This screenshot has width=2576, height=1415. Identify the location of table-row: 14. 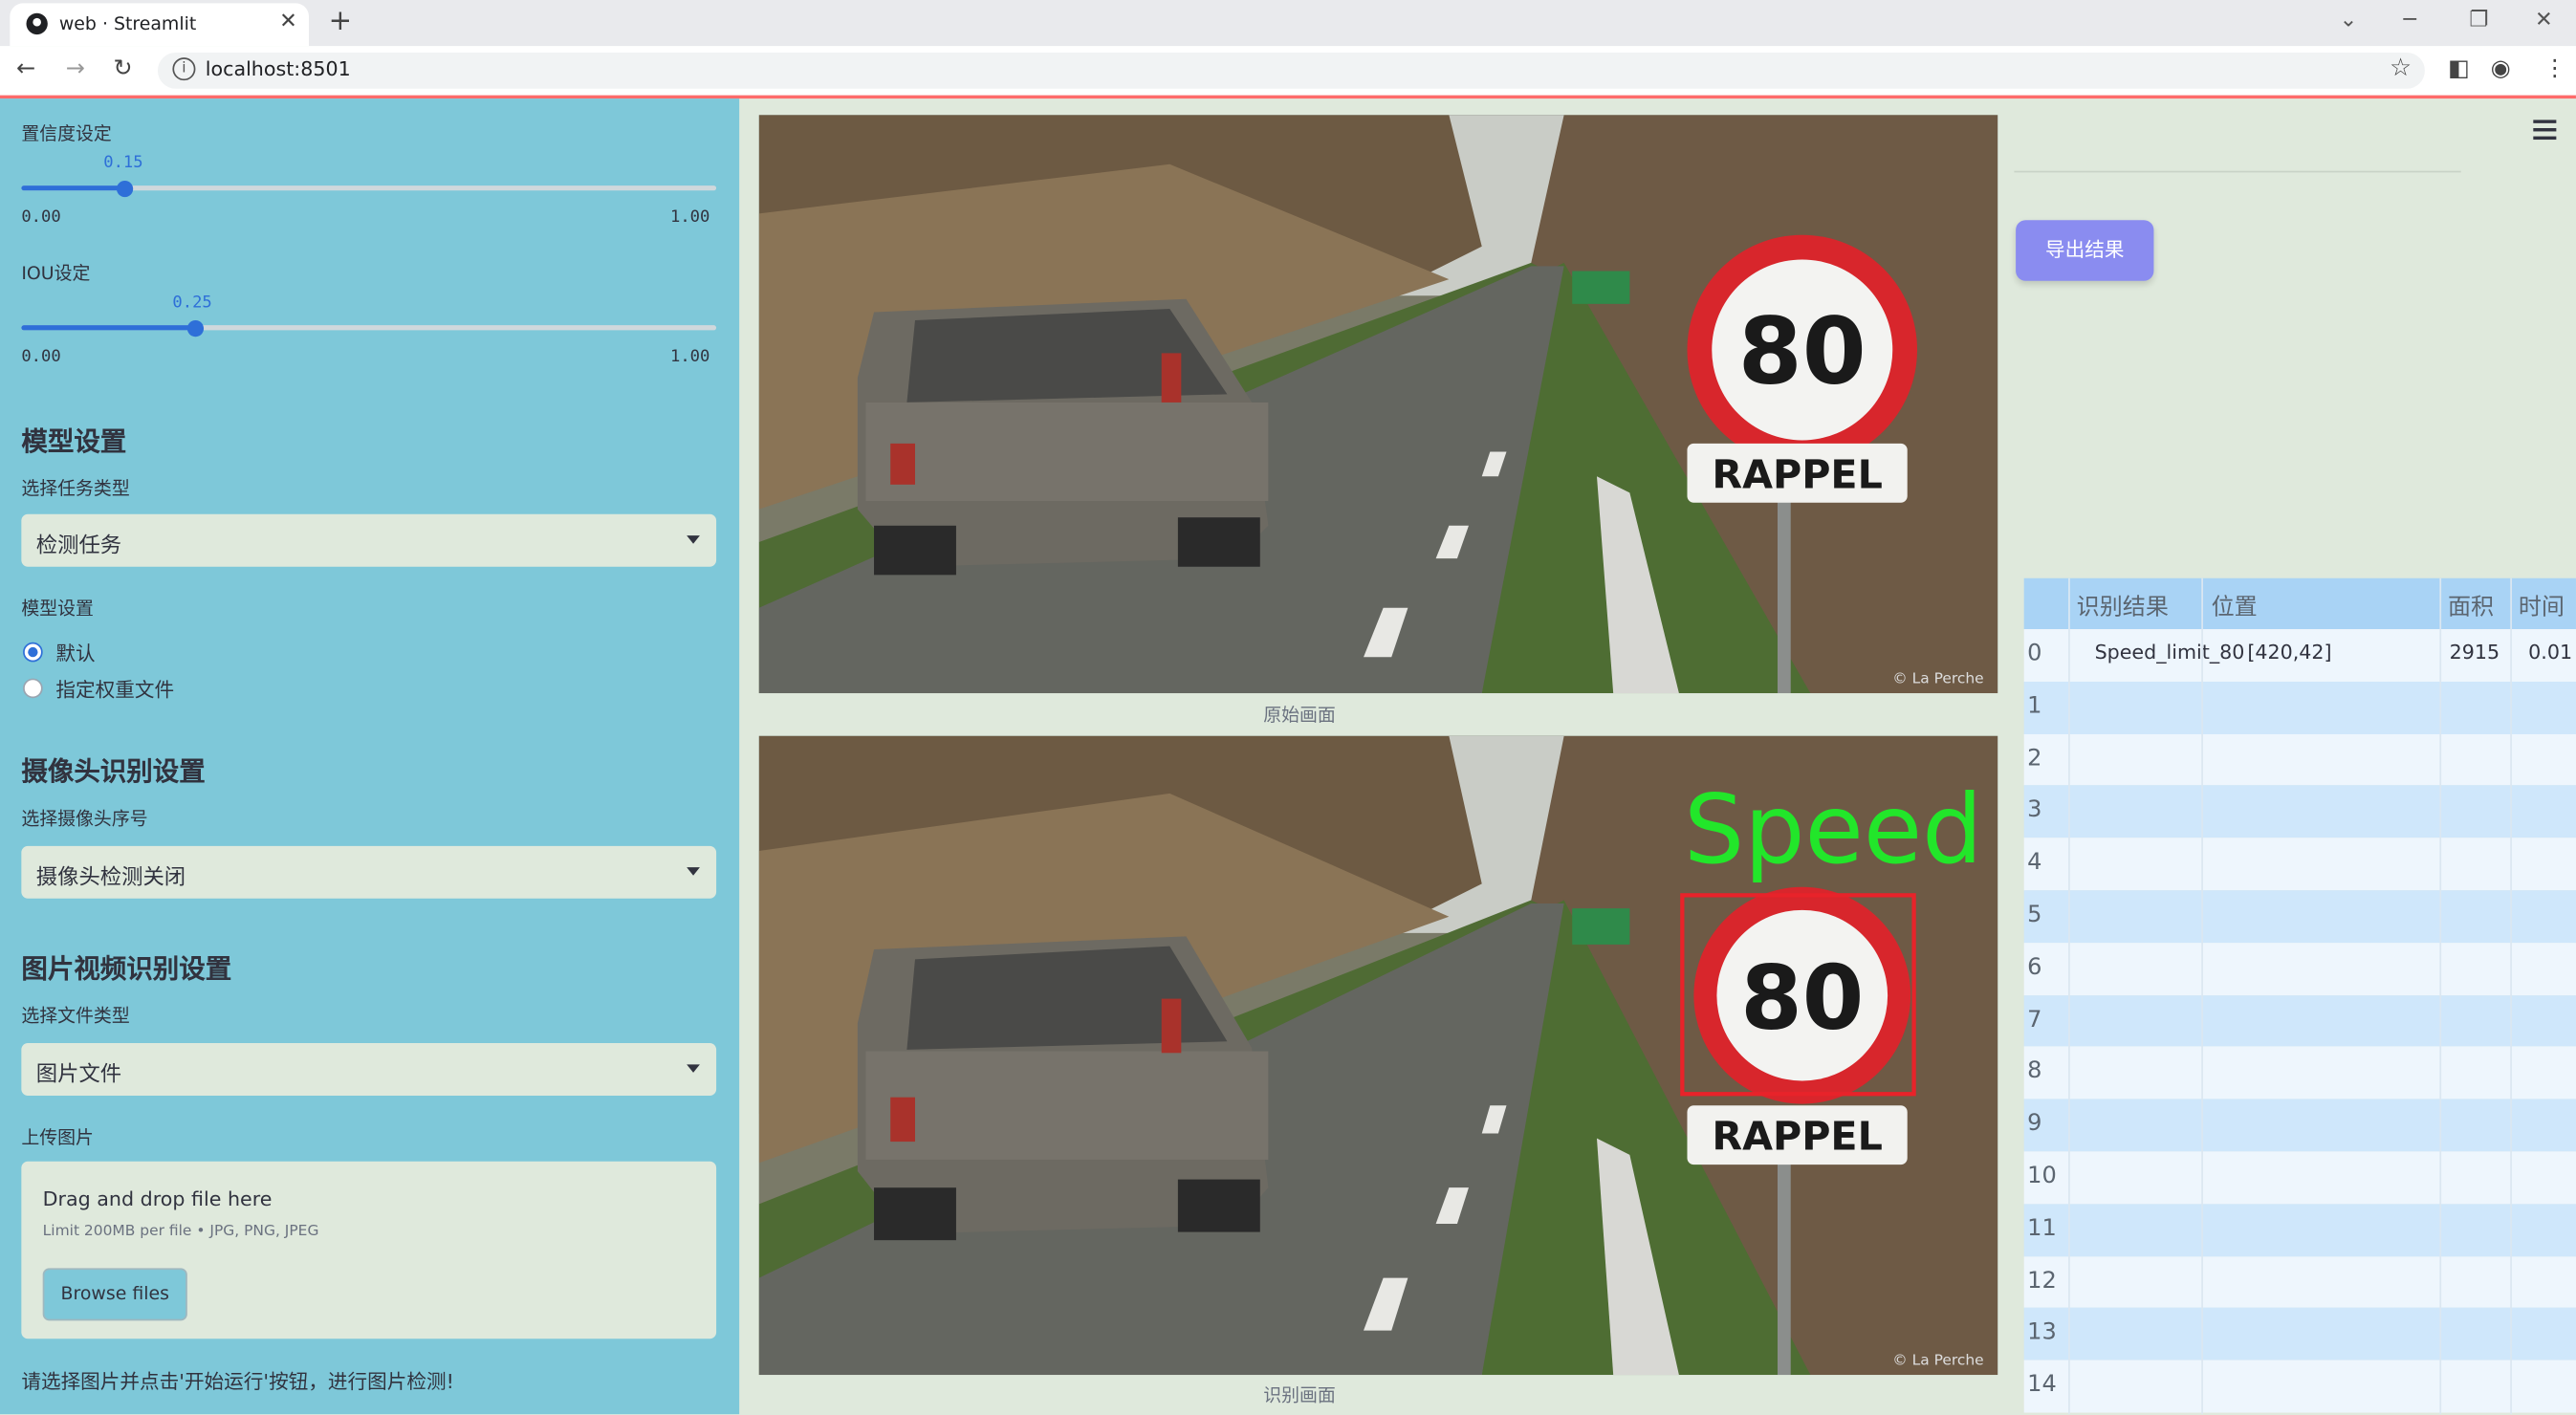
(2299, 1387).